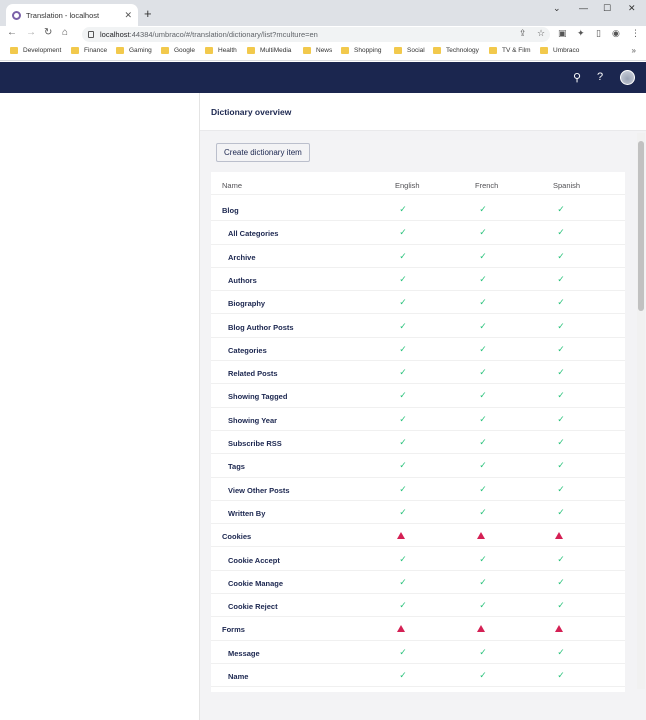 The height and width of the screenshot is (720, 646). What do you see at coordinates (627, 77) in the screenshot?
I see `user-avatar` at bounding box center [627, 77].